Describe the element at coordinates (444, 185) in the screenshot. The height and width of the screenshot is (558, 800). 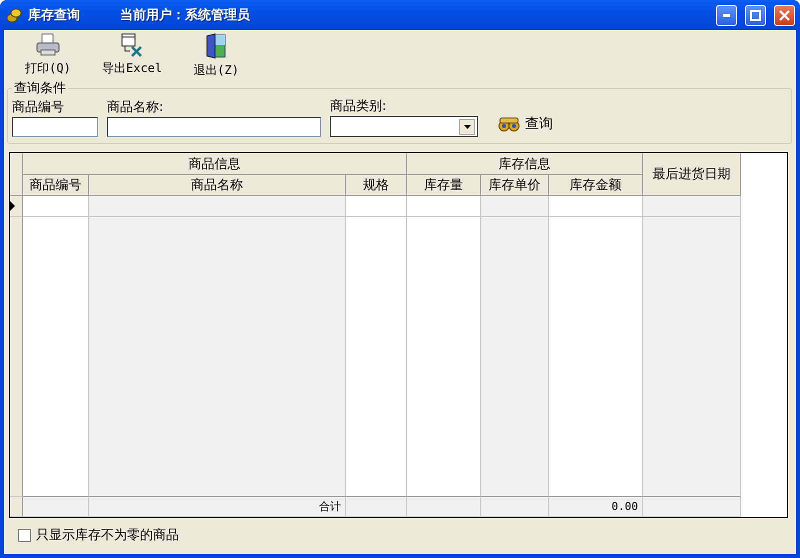
I see `column-header: 库存量` at that location.